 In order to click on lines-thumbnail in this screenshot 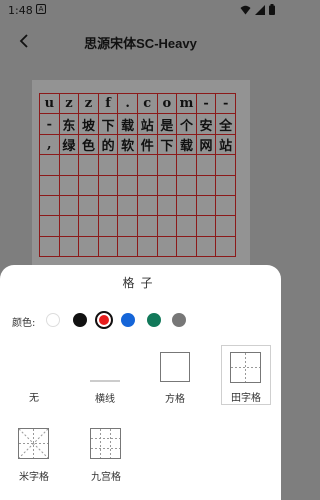, I will do `click(105, 381)`.